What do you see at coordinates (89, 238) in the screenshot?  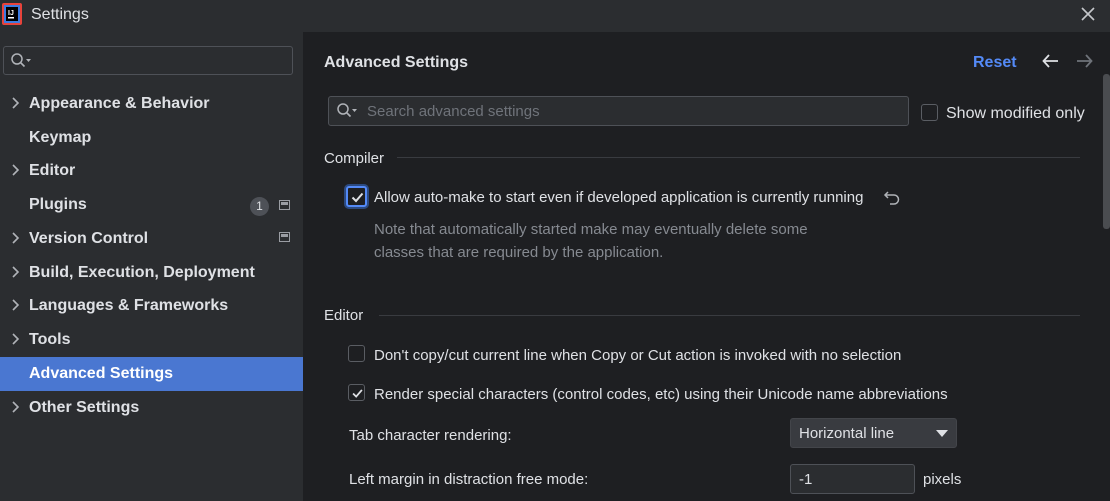 I see `sidebar-item-label: Version Control` at bounding box center [89, 238].